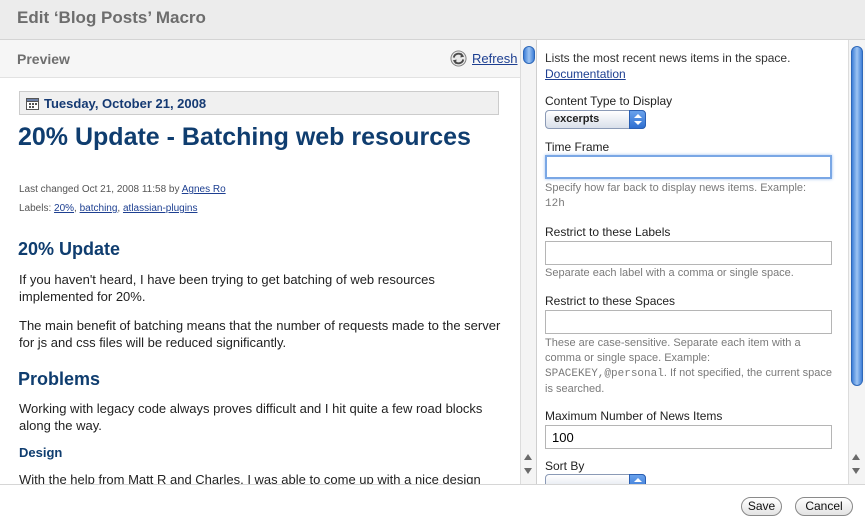 This screenshot has width=865, height=525. Describe the element at coordinates (100, 189) in the screenshot. I see `meta-prefix: Last changed Oct 21, 2008 11:58 by` at that location.